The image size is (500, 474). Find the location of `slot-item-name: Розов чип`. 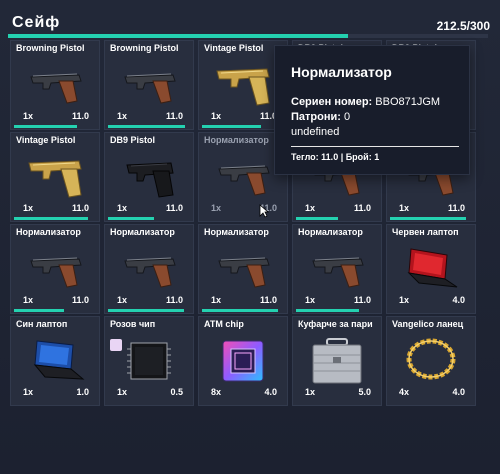

slot-item-name: Розов чип is located at coordinates (133, 324).